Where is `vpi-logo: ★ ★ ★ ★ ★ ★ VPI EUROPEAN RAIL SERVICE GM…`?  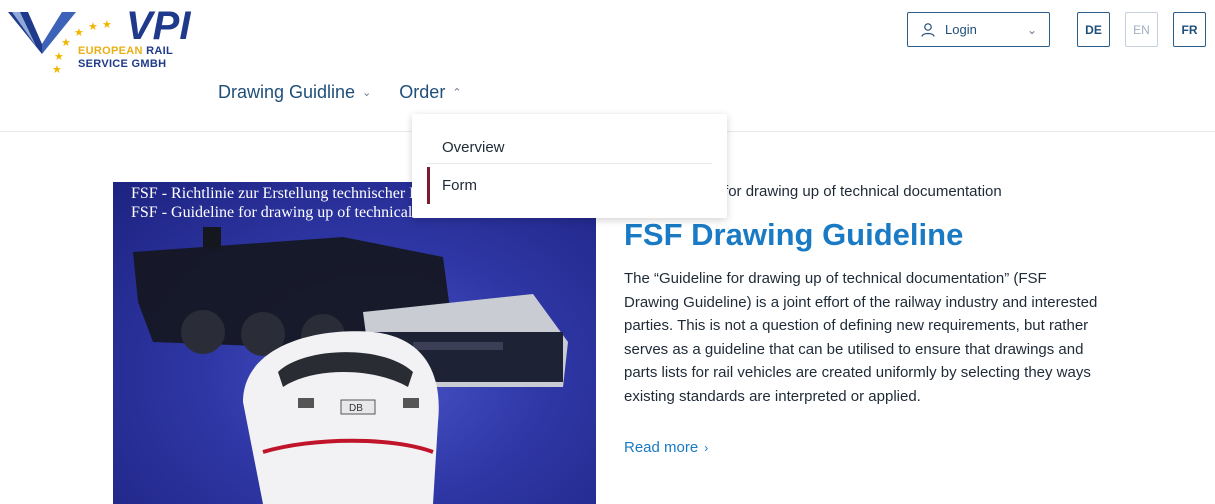 vpi-logo: ★ ★ ★ ★ ★ ★ VPI EUROPEAN RAIL SERVICE GM… is located at coordinates (98, 41).